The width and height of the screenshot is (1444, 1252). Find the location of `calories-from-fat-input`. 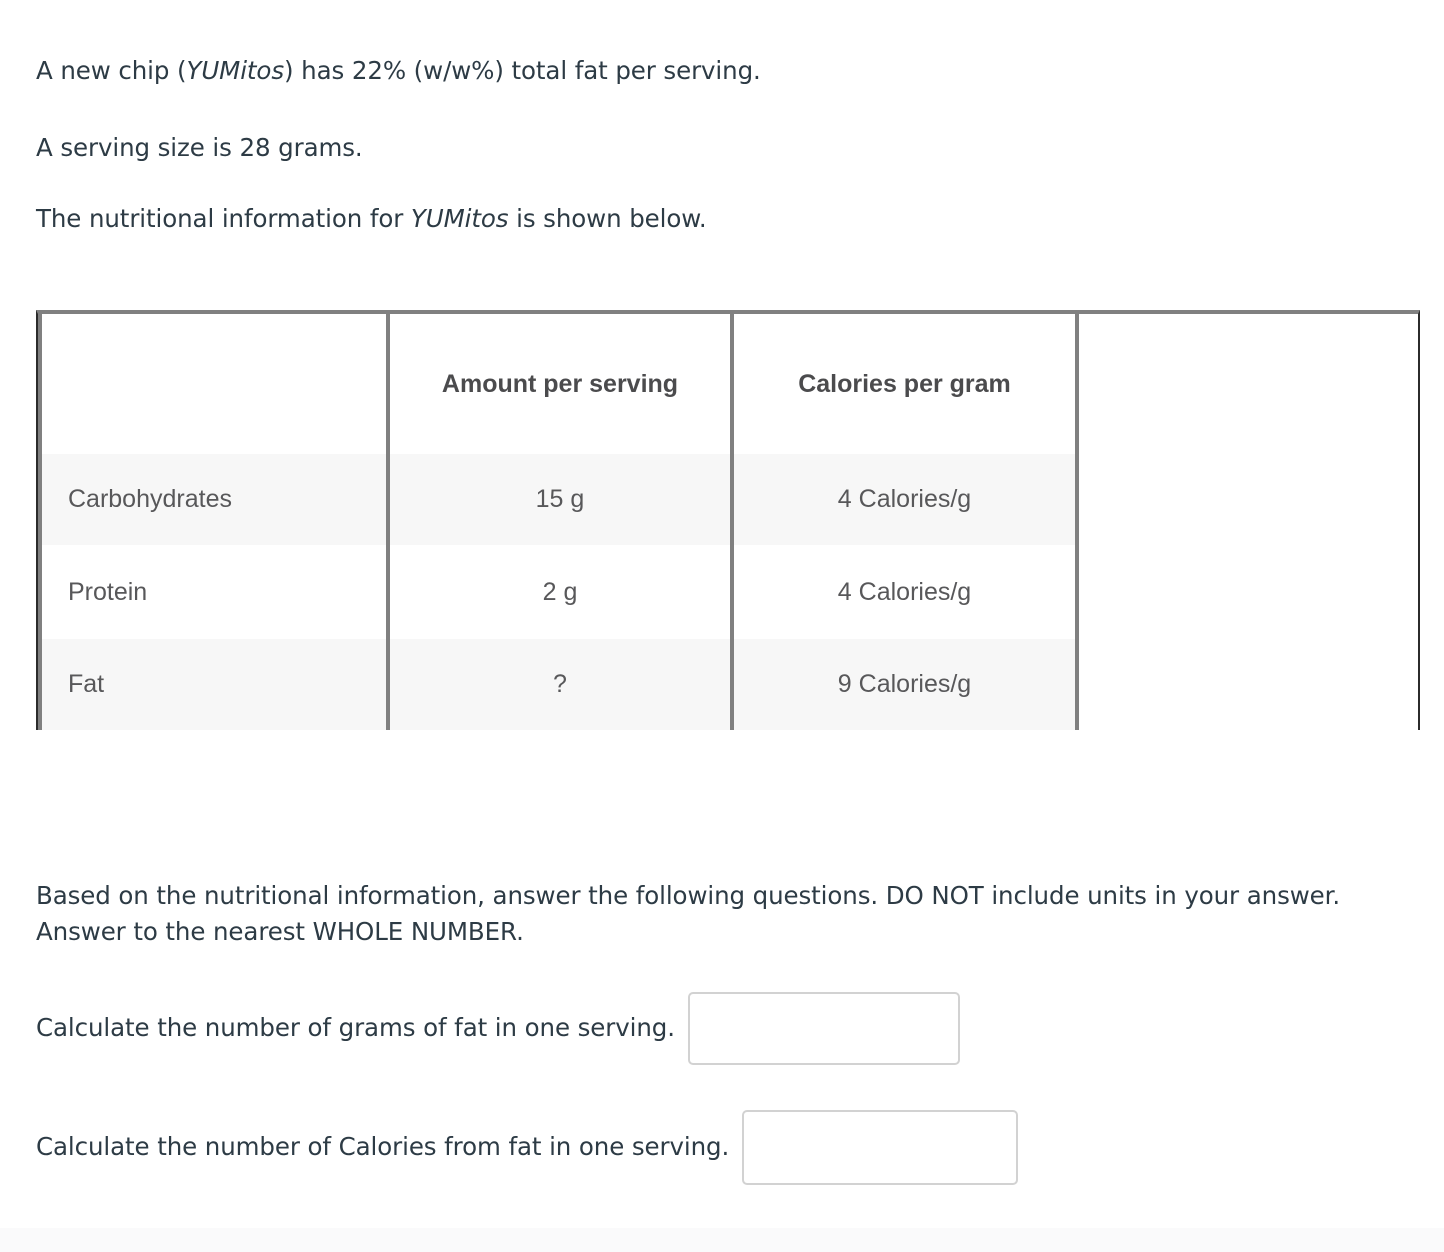

calories-from-fat-input is located at coordinates (880, 1147).